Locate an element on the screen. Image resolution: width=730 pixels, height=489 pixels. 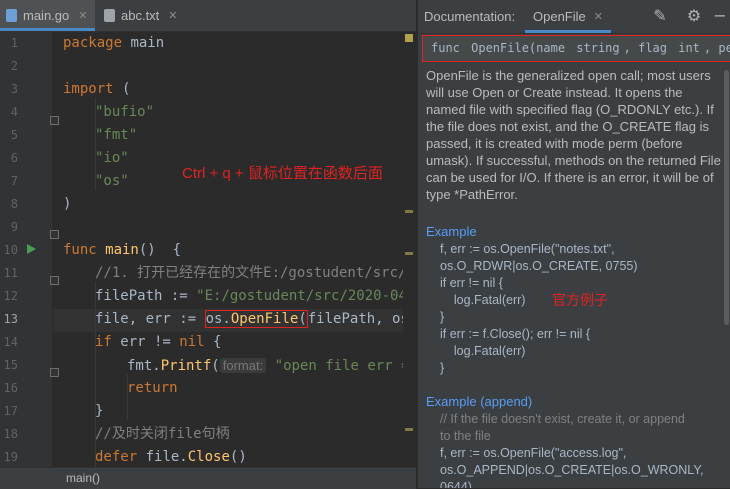
editor-tab-bar: main.go ✕ abc.txt ✕ is located at coordinates (208, 16).